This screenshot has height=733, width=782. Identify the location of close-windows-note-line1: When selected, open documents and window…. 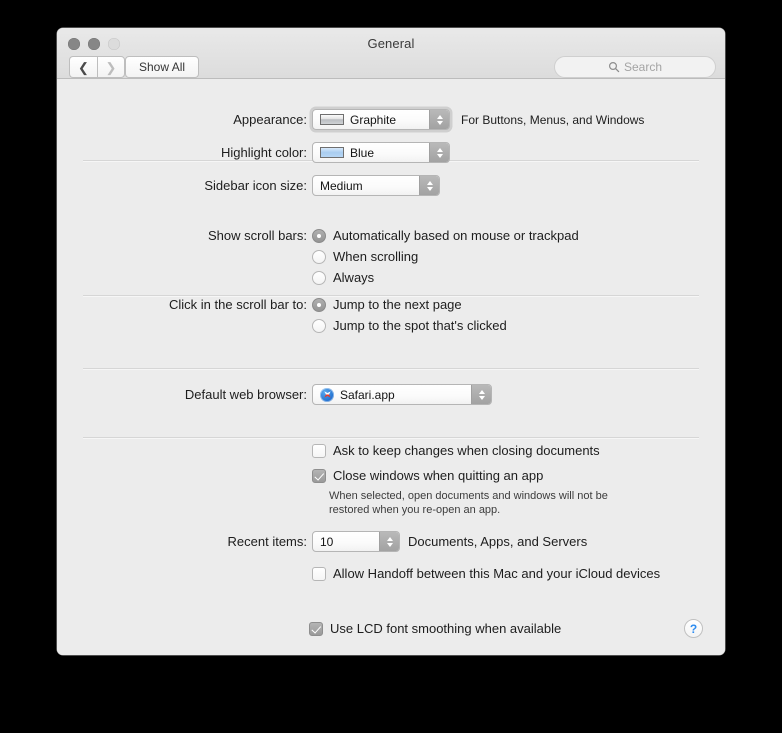
(468, 496).